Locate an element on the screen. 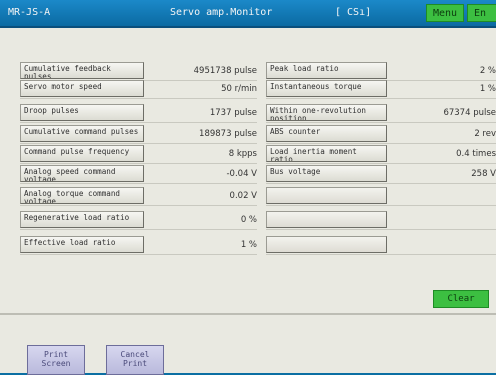 The width and height of the screenshot is (496, 375). station-name: MR-JS-A is located at coordinates (29, 12).